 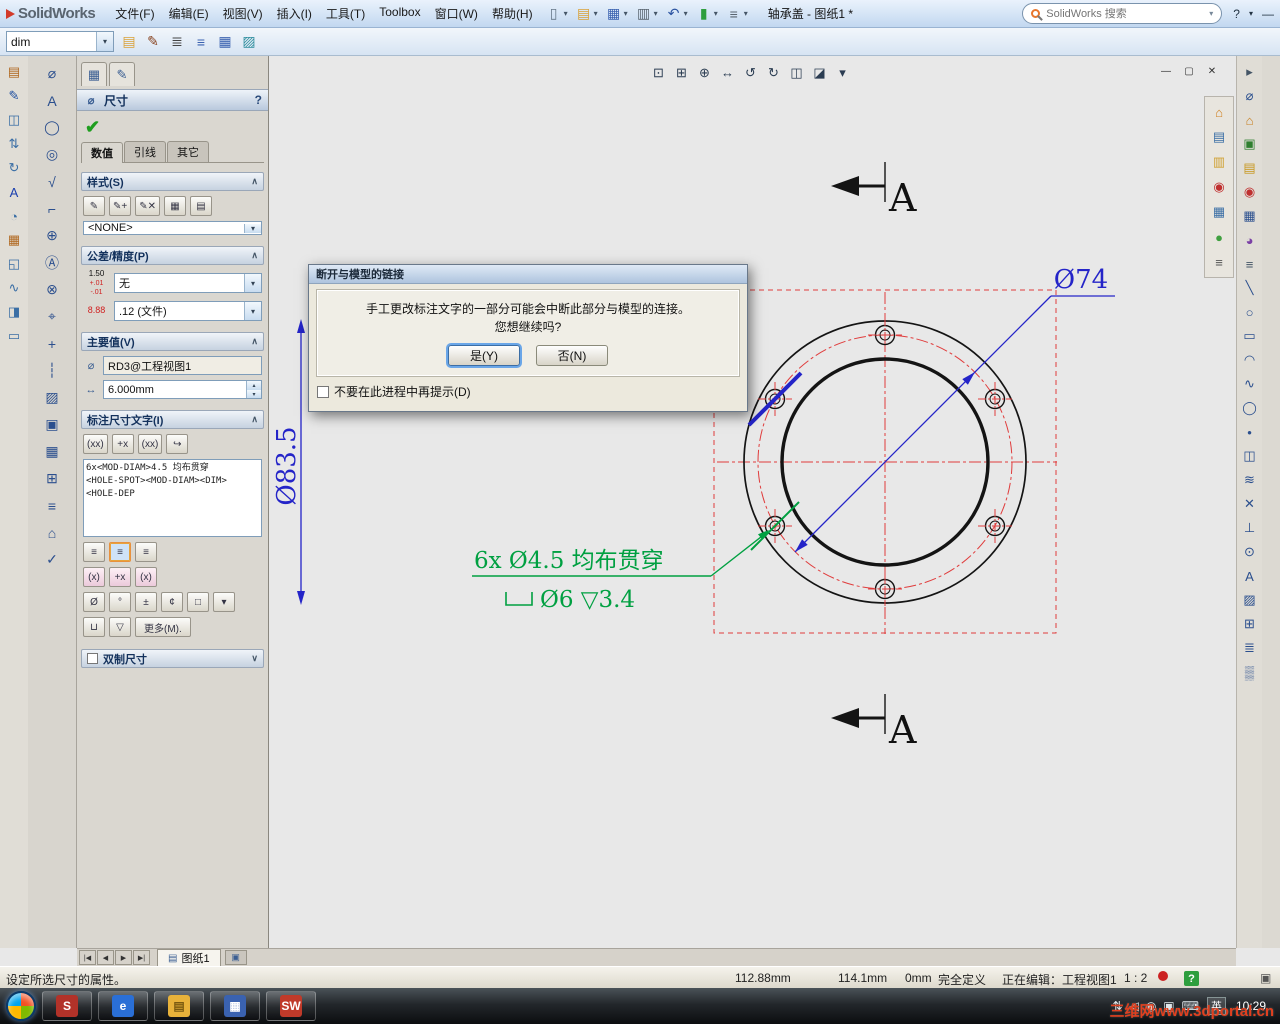 I want to click on save-style-button: ▦, so click(x=174, y=206).